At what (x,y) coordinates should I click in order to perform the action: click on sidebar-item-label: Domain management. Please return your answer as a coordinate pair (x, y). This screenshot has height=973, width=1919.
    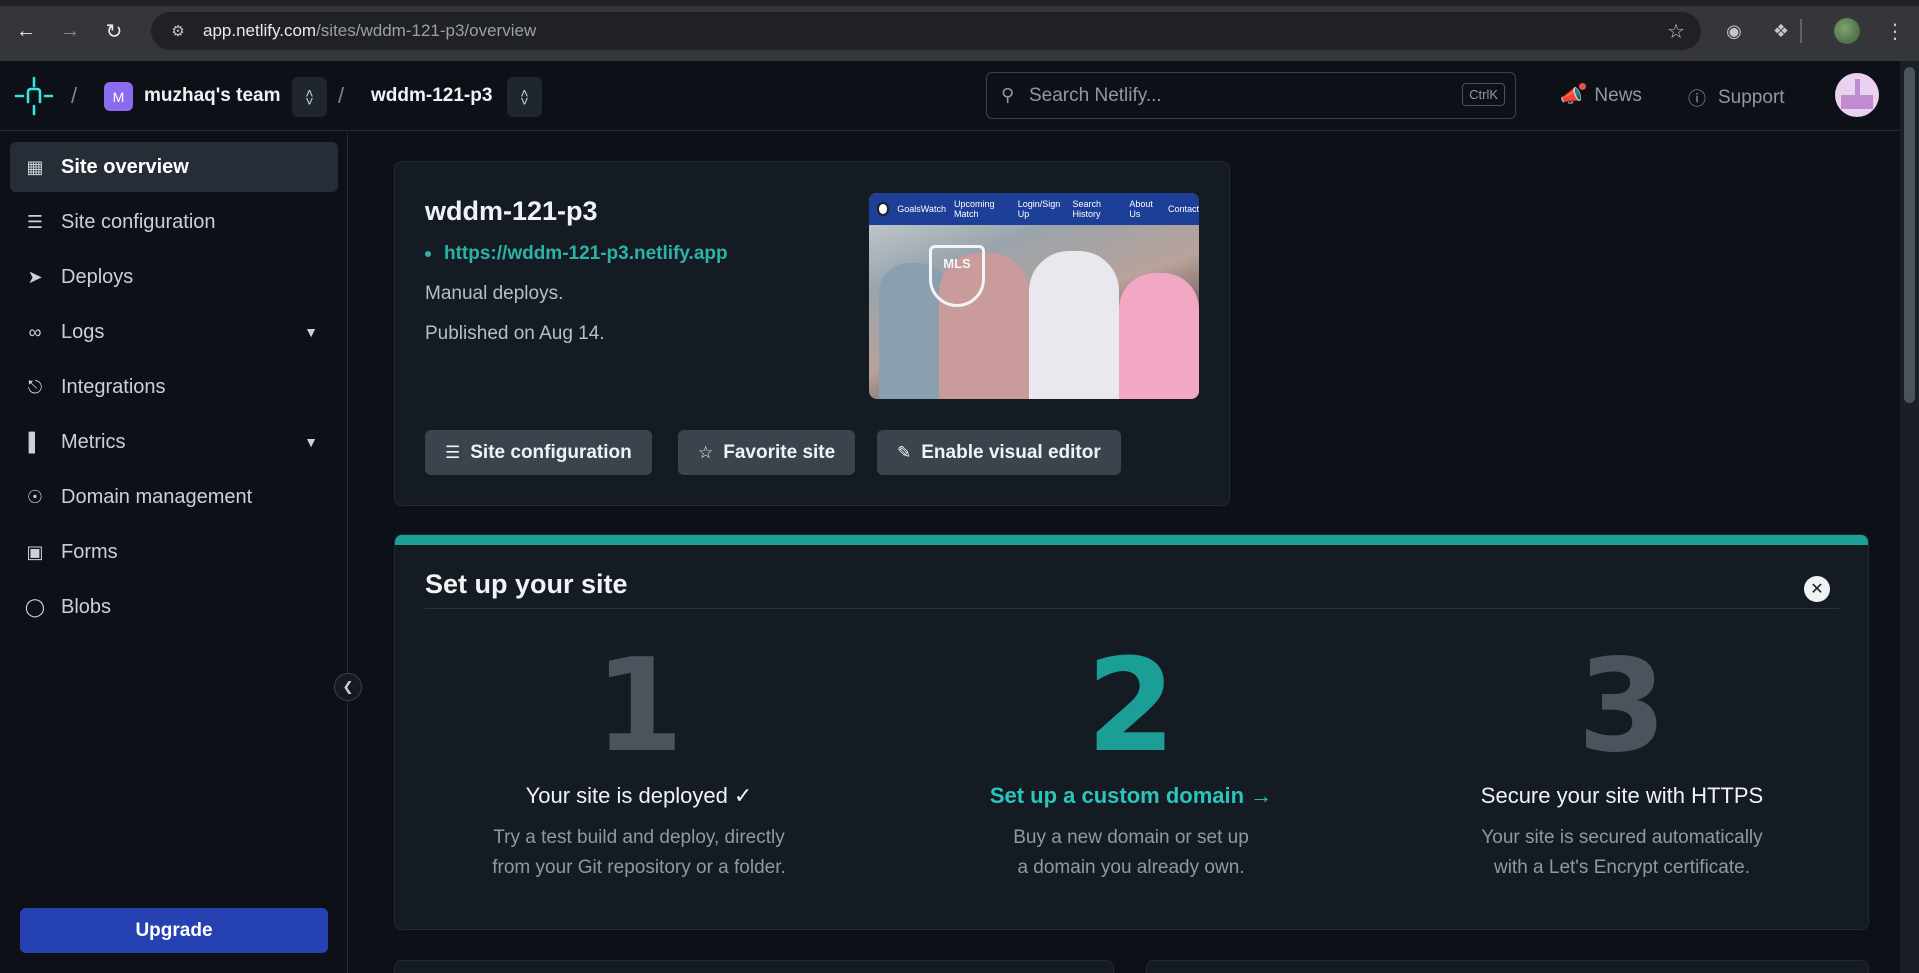
    Looking at the image, I should click on (157, 496).